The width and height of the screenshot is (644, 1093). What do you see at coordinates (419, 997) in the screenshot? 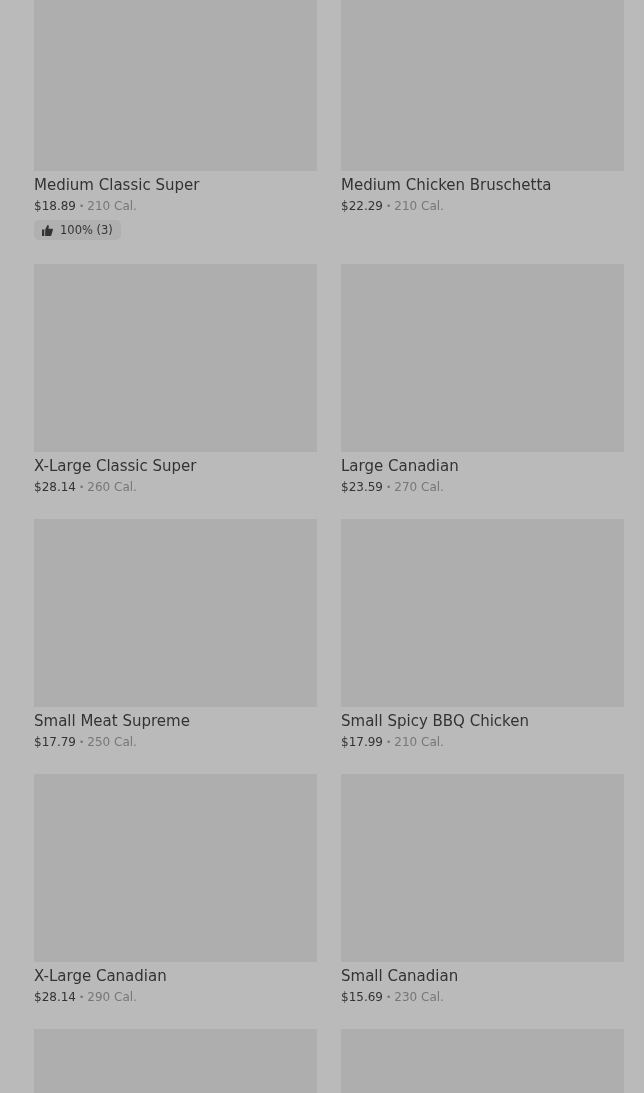
I see `item-calories: 230 Cal.` at bounding box center [419, 997].